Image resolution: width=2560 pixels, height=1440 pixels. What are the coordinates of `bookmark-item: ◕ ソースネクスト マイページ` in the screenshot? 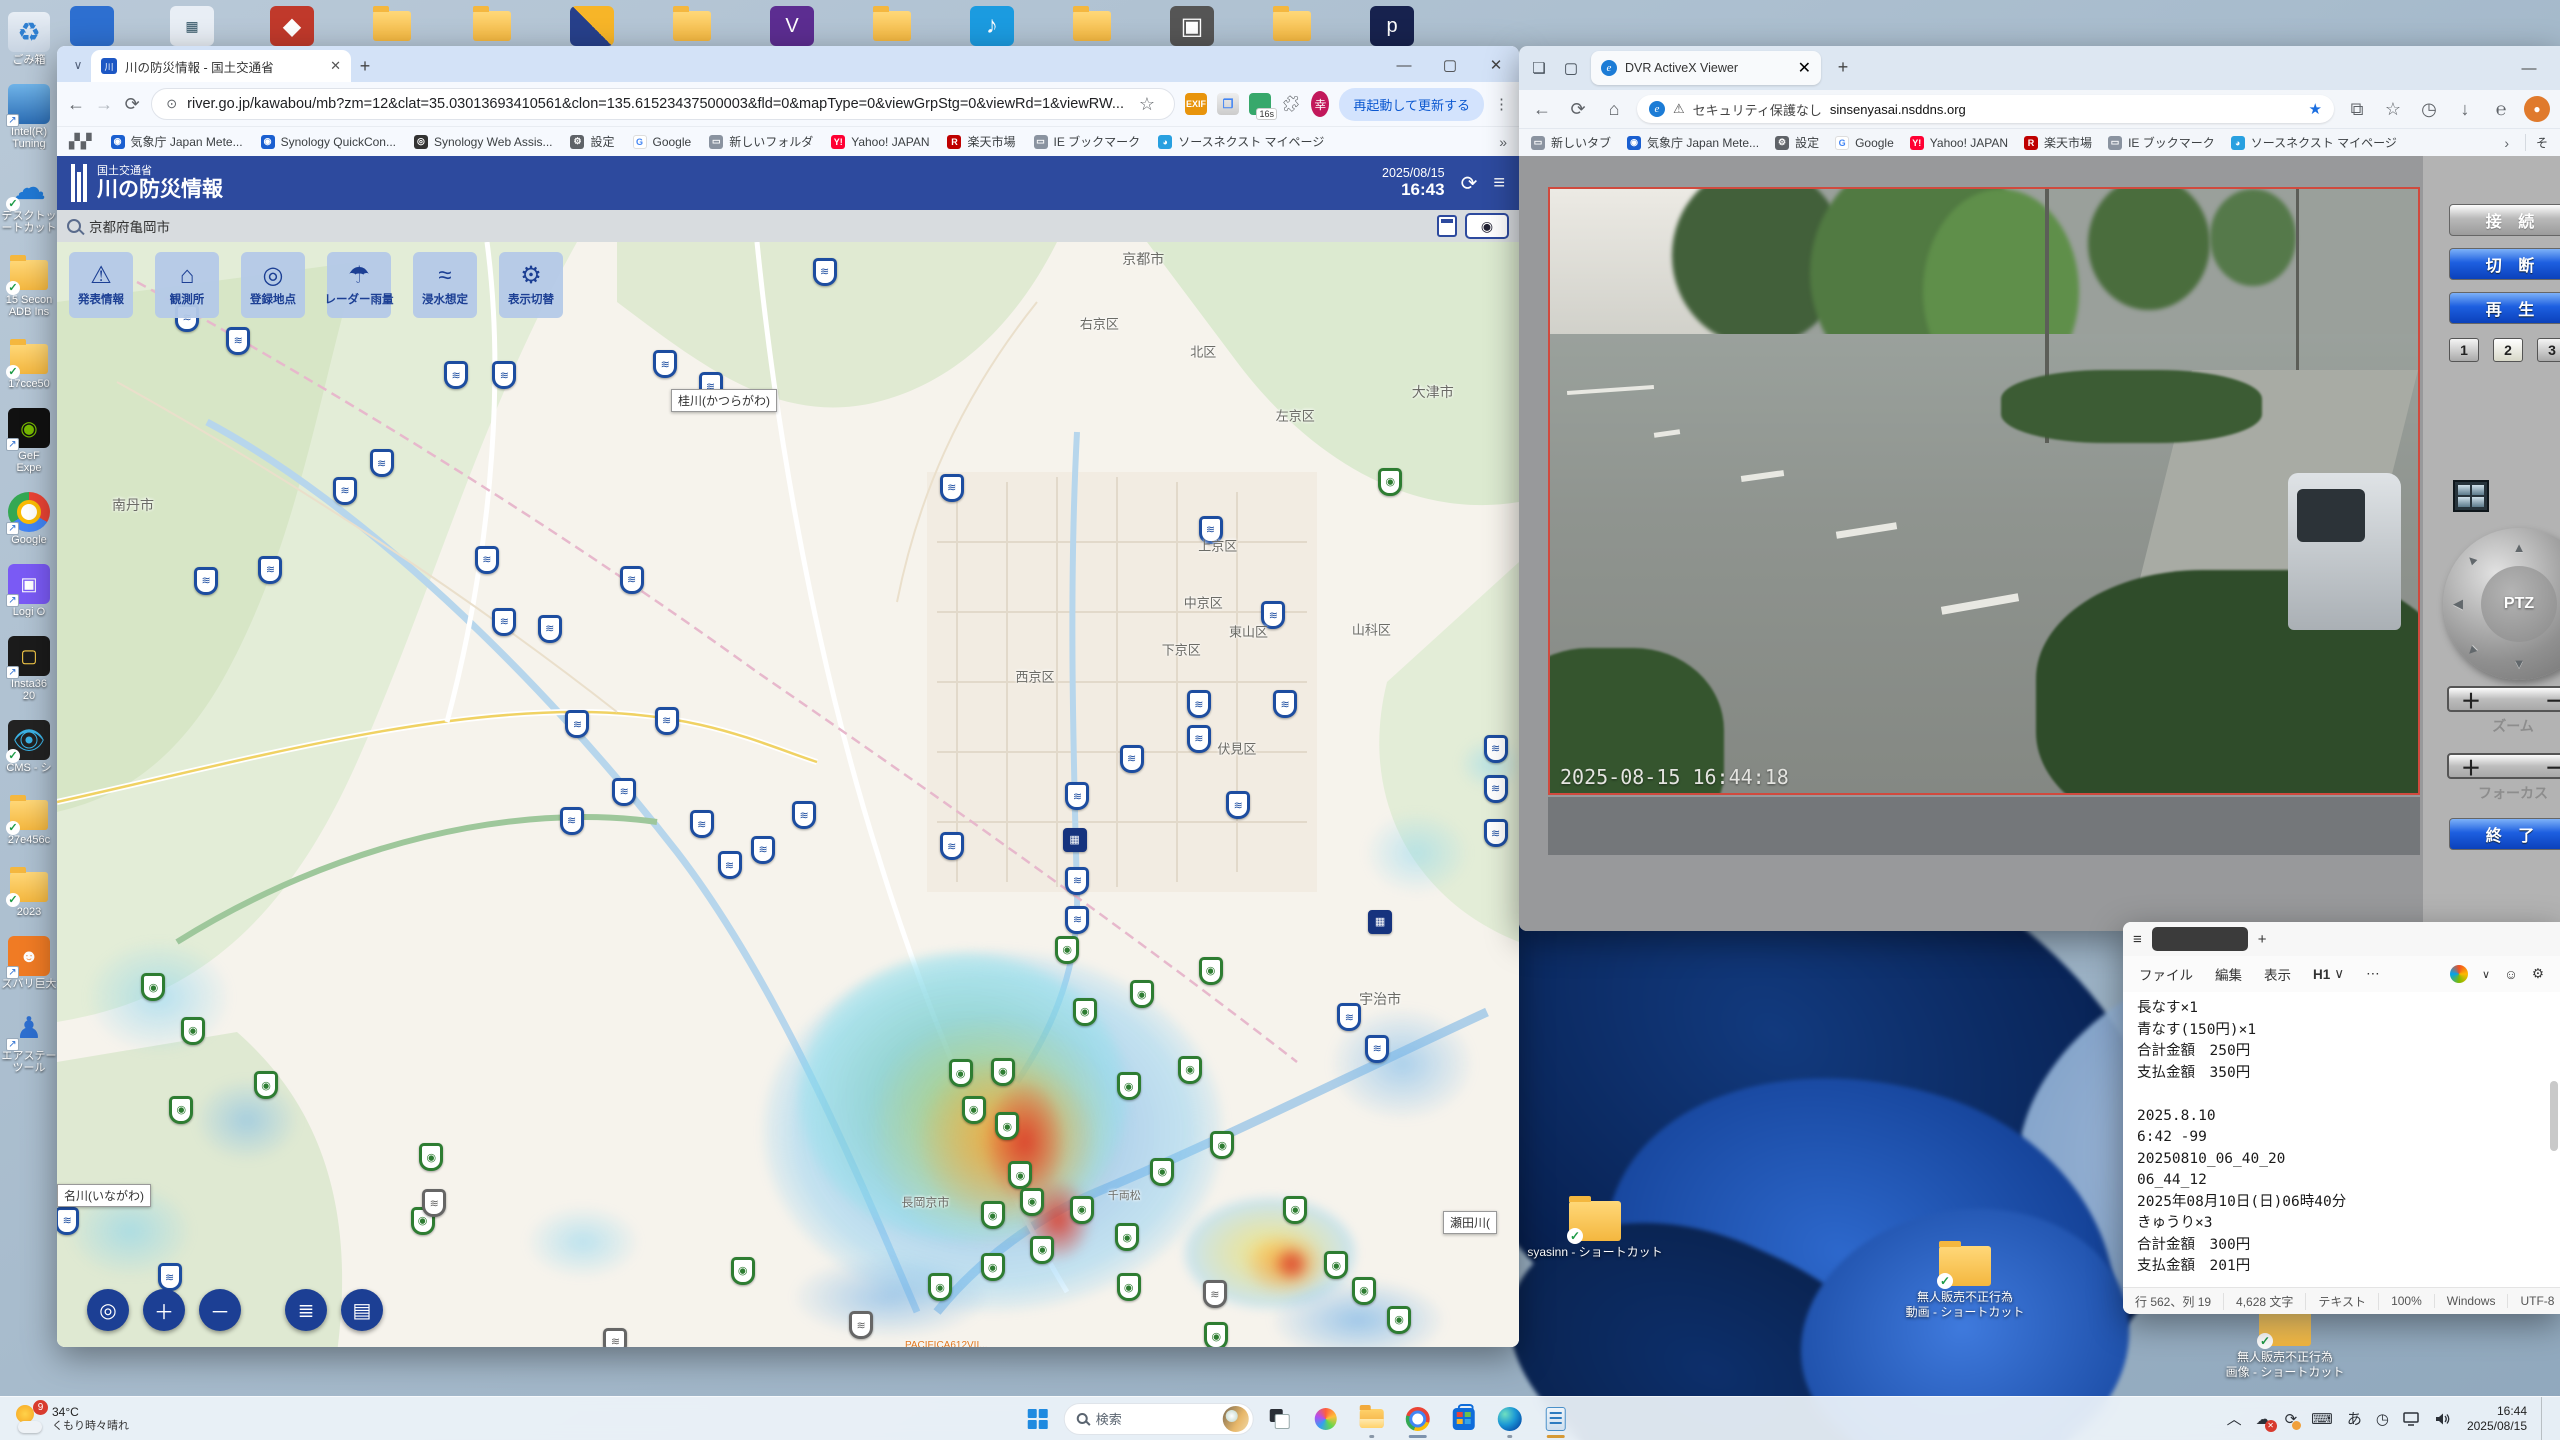 It's located at (1241, 141).